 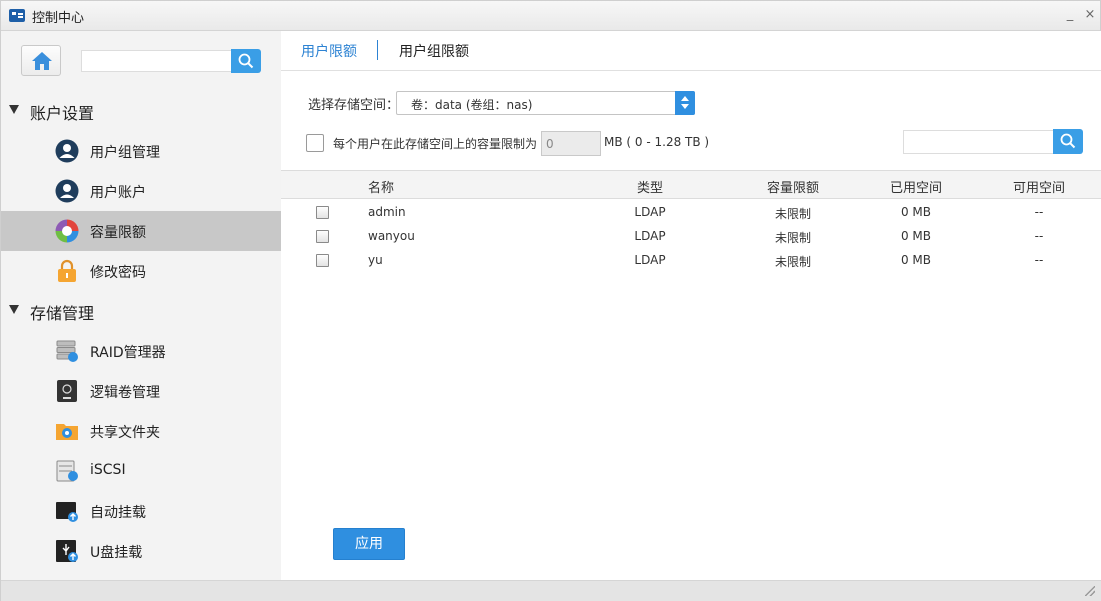 I want to click on user-search-button, so click(x=1068, y=141).